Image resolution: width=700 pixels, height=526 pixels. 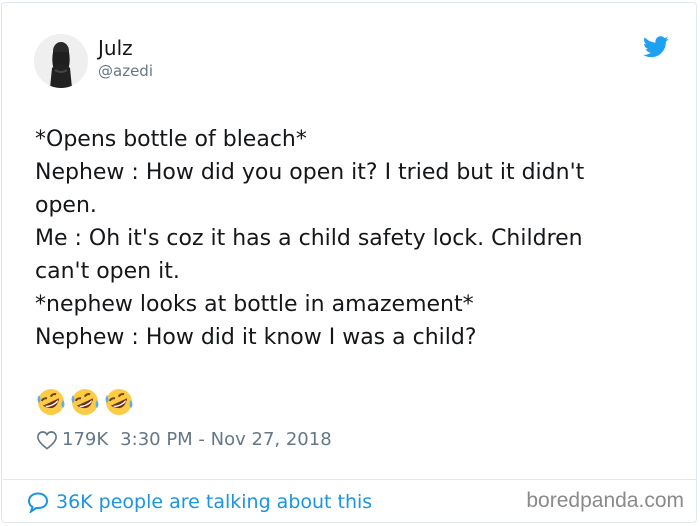 I want to click on talking-about-text: 36K people are talking about this, so click(x=214, y=502).